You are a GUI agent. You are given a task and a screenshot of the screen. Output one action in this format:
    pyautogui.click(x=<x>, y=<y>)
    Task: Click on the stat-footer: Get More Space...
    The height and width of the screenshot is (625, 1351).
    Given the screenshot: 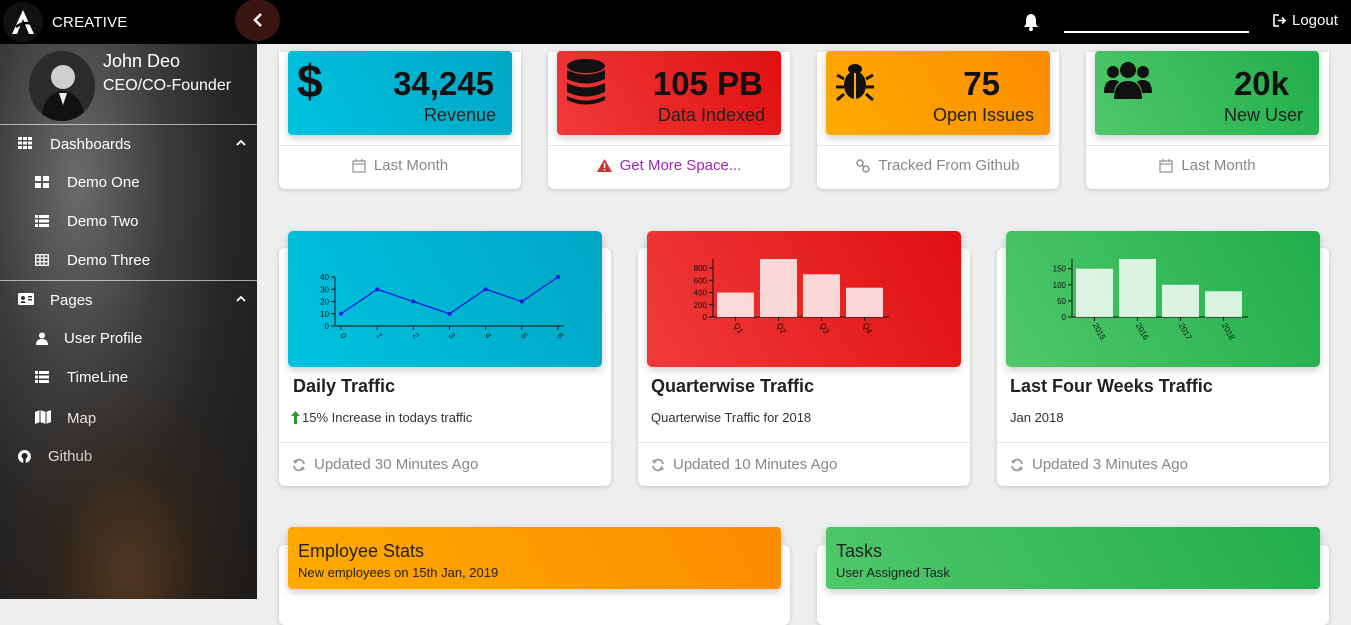 What is the action you would take?
    pyautogui.click(x=669, y=165)
    